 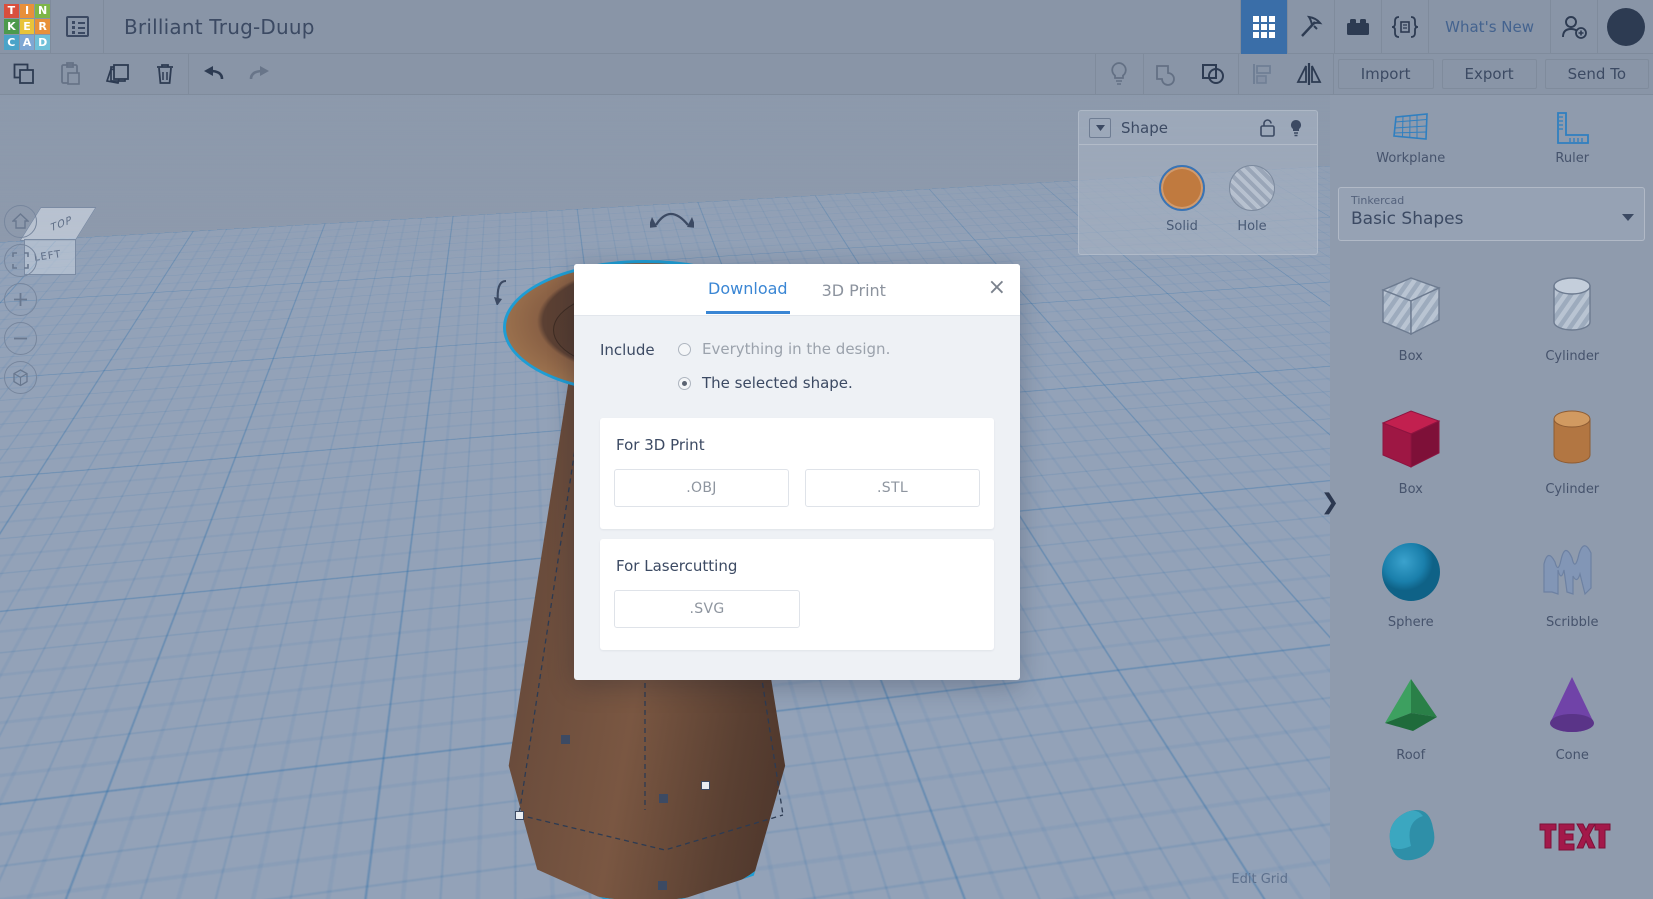 I want to click on section-lasercutting: For Lasercutting .SVG, so click(x=797, y=594).